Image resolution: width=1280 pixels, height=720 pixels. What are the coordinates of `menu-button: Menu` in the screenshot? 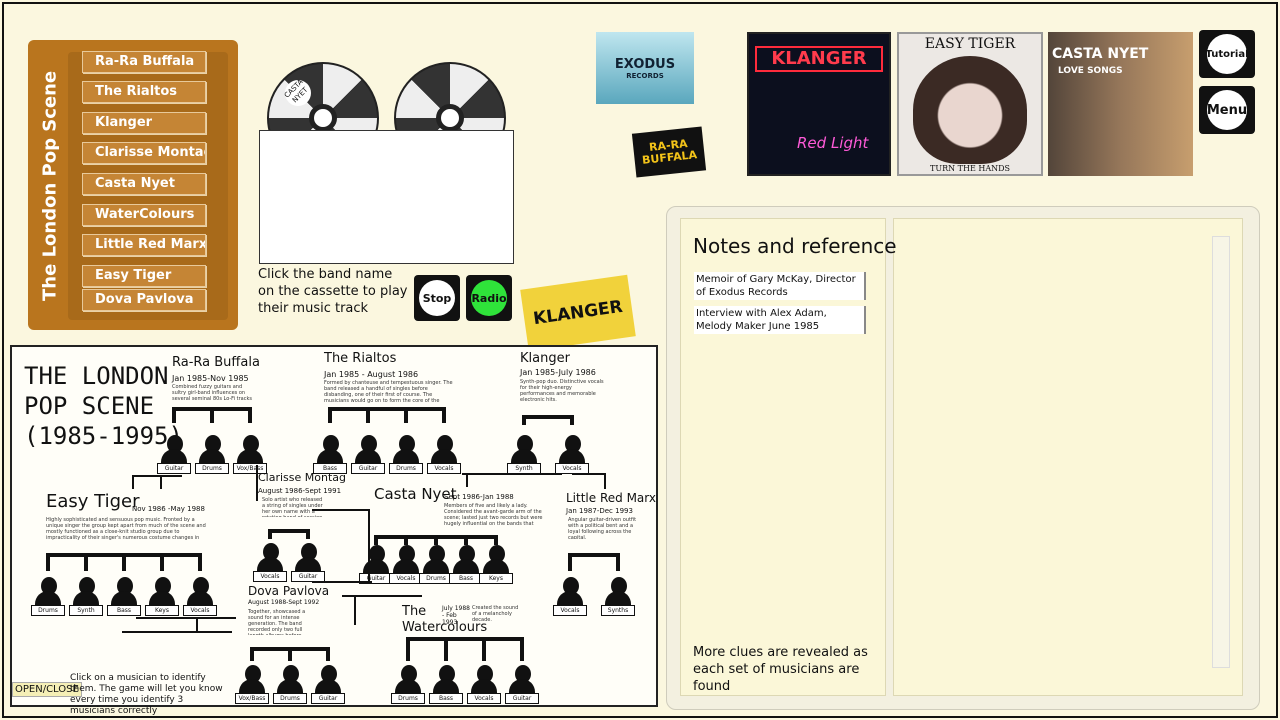 It's located at (1227, 110).